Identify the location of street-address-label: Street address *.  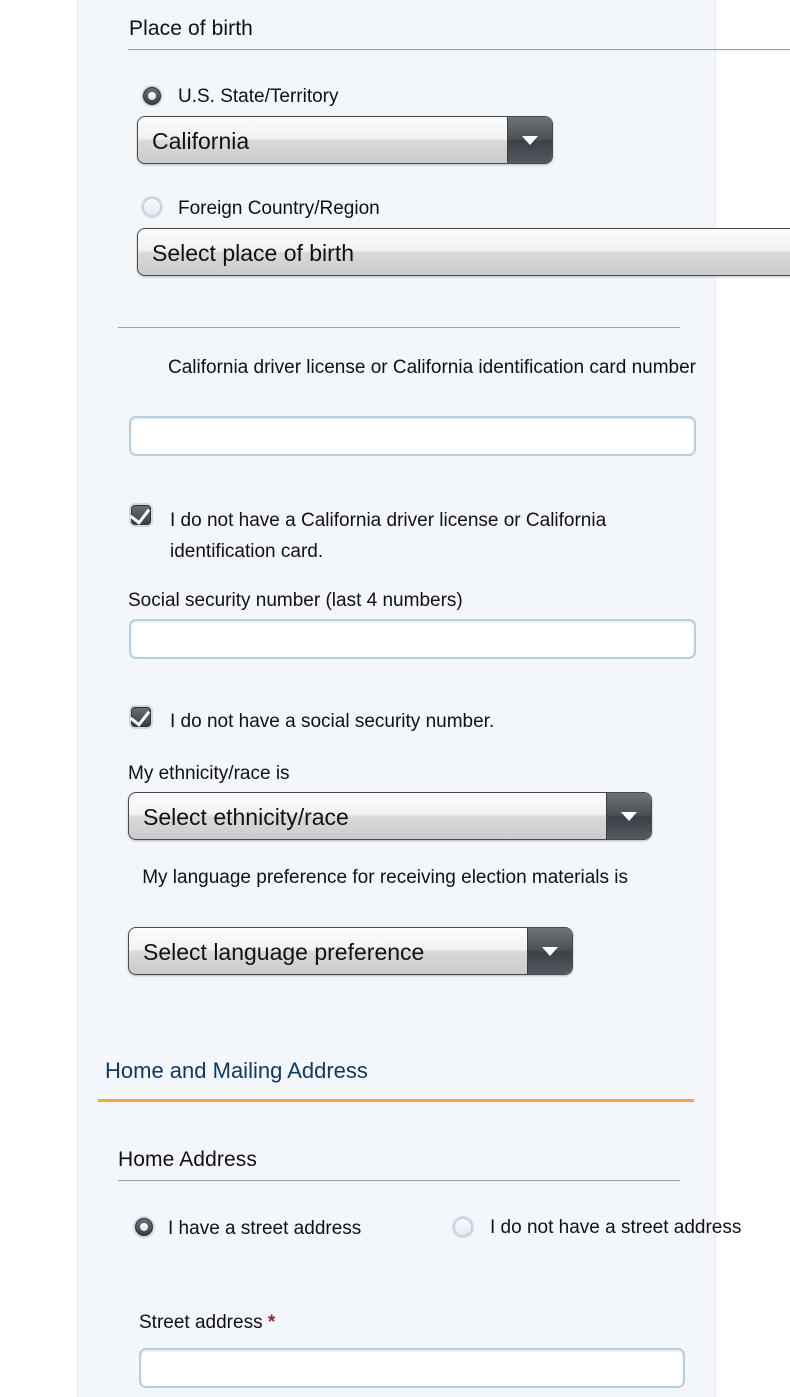
(207, 1323).